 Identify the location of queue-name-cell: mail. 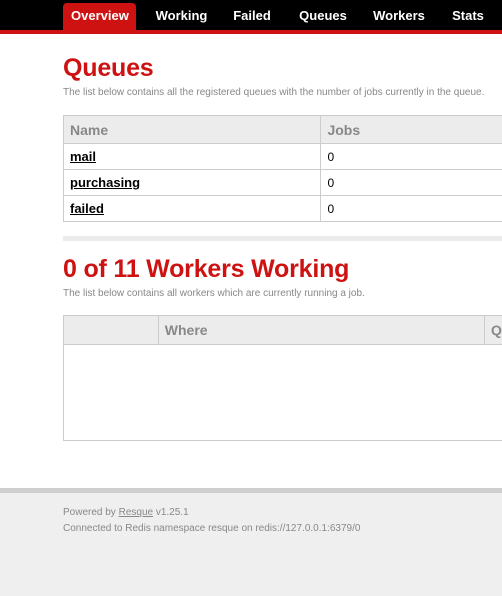
(192, 156).